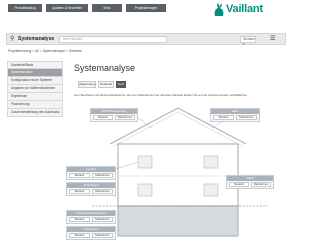 This screenshot has width=320, height=246. I want to click on sidebar-item-ergebnisse: Ergebnisse, so click(35, 97).